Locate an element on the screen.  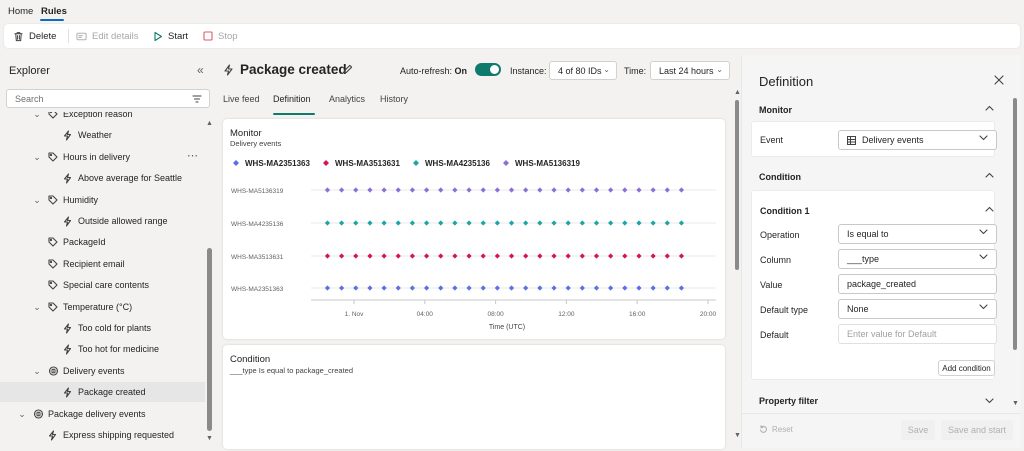
tree-item: Package created is located at coordinates (102, 392).